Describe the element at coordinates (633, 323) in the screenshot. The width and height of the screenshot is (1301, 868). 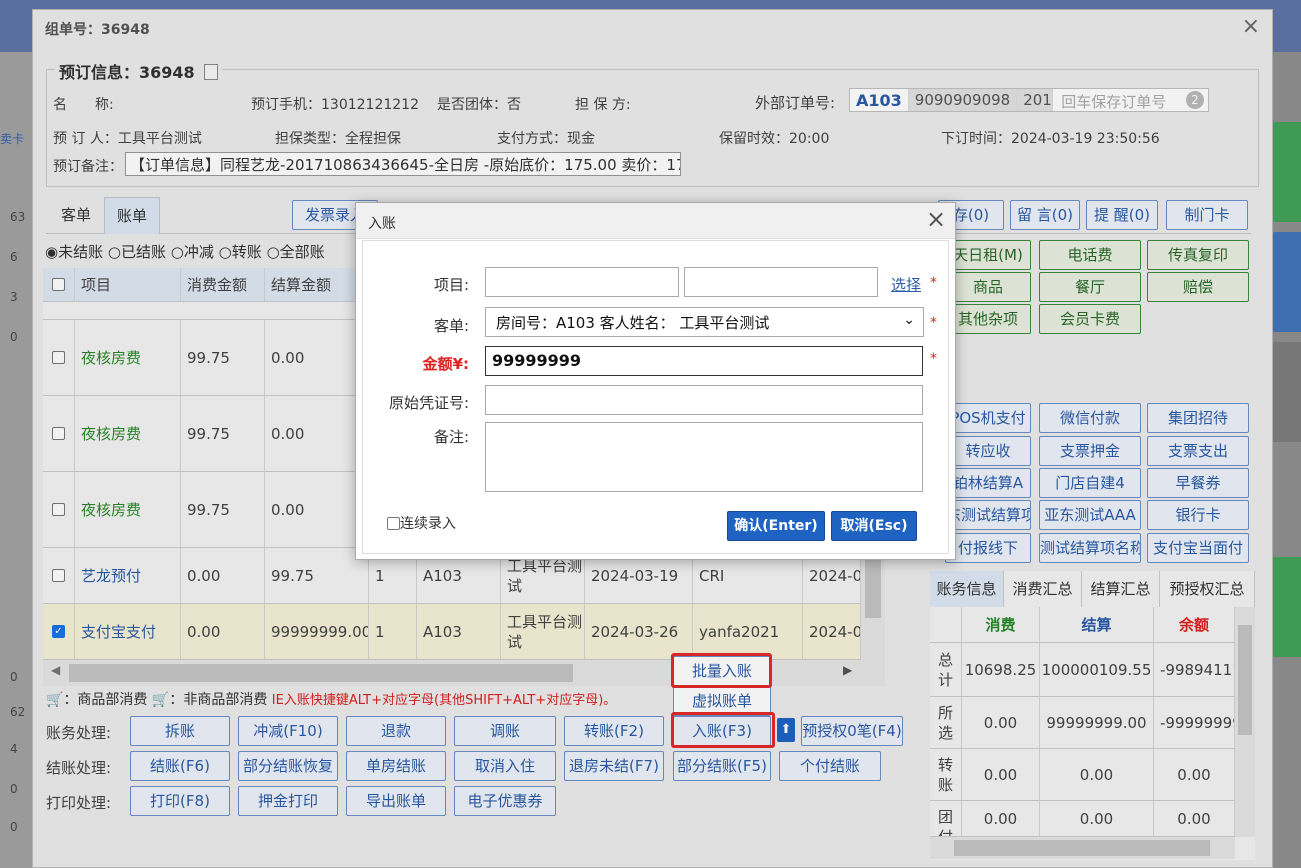
I see `guest-select-value: 房间号：A103 客人姓名： 工具平台测试` at that location.